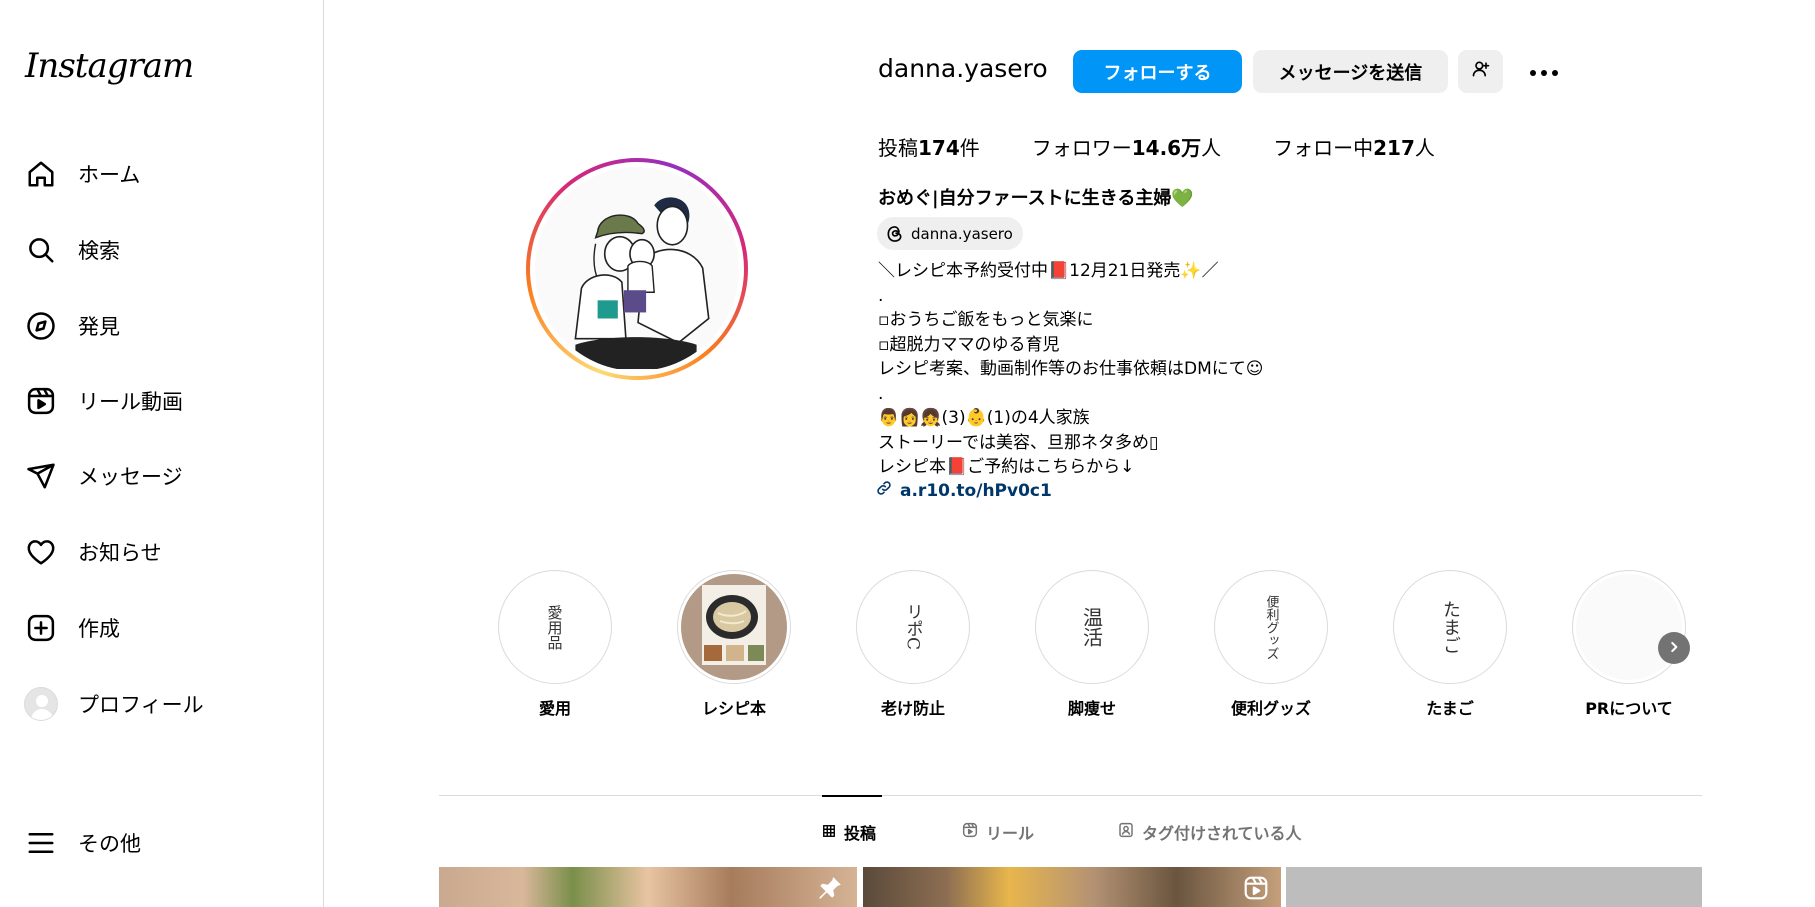  I want to click on bio-external-link: a.r10.to/hPv0c1, so click(964, 490).